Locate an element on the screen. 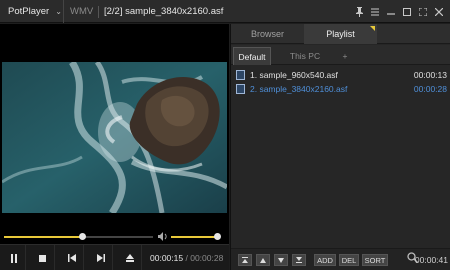  tab-playlist: Playlist is located at coordinates (340, 34).